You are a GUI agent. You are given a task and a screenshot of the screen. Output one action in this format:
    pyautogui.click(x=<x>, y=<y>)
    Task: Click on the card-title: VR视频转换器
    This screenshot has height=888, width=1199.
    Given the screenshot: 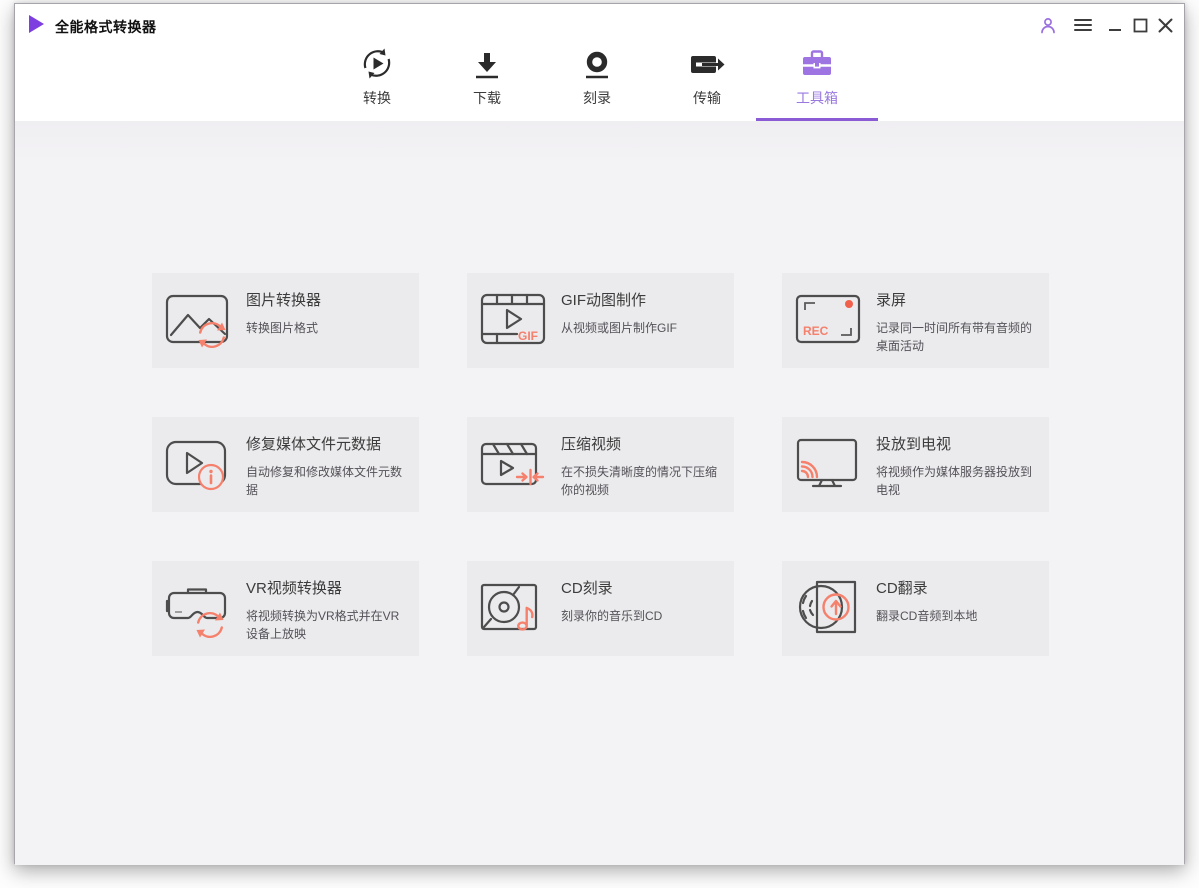 What is the action you would take?
    pyautogui.click(x=294, y=588)
    